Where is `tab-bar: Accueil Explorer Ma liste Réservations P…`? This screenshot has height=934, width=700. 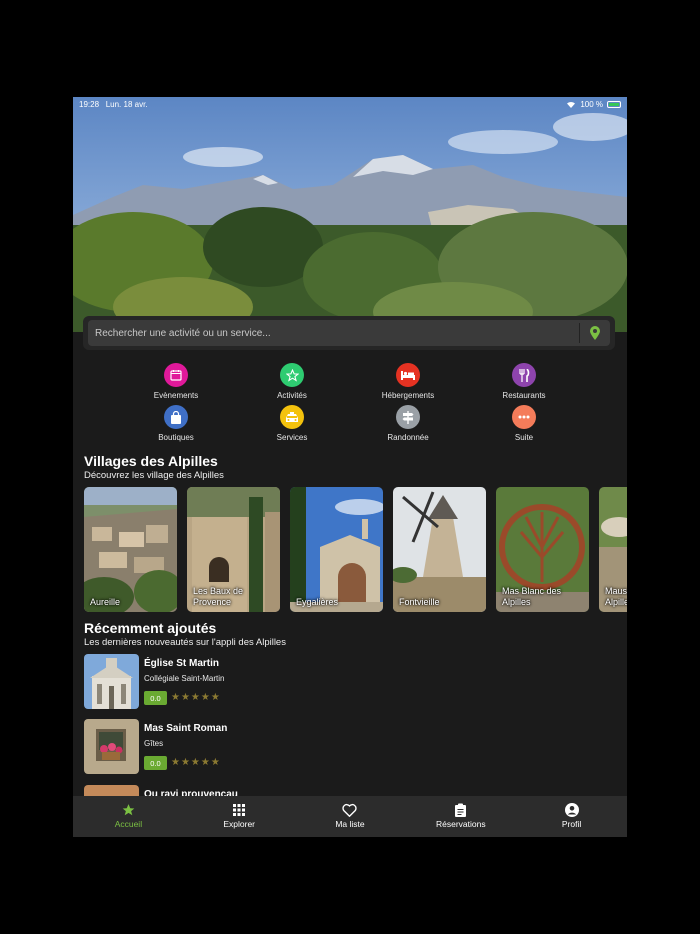
tab-bar: Accueil Explorer Ma liste Réservations P… is located at coordinates (350, 816).